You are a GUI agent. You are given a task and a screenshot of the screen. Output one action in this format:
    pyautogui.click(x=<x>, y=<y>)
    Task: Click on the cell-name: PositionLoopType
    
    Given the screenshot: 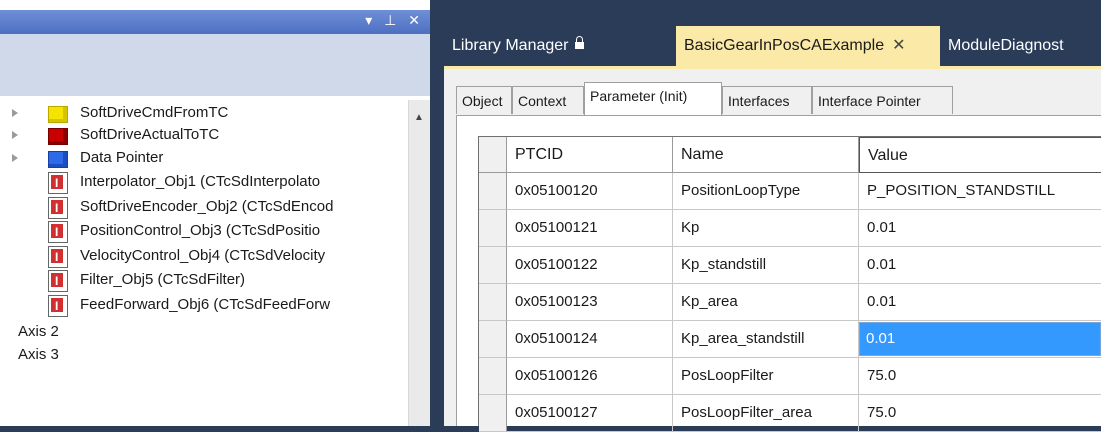 What is the action you would take?
    pyautogui.click(x=766, y=191)
    